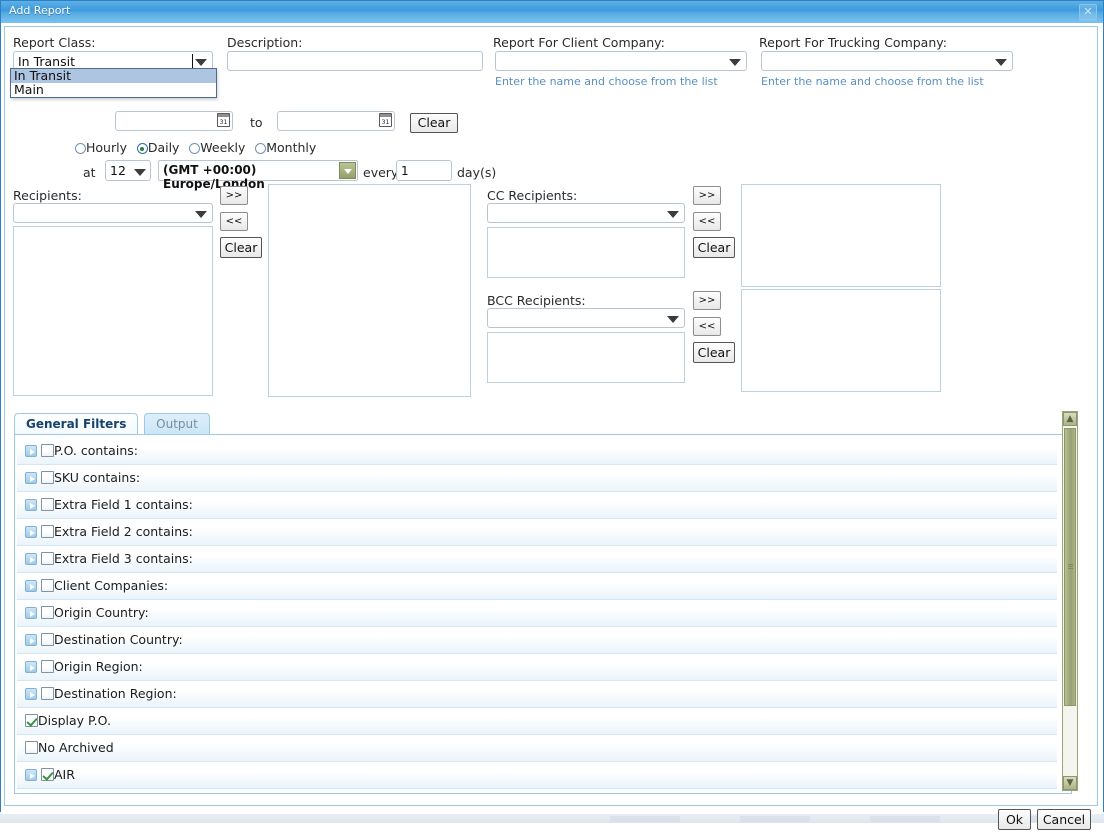 The width and height of the screenshot is (1104, 837). Describe the element at coordinates (234, 195) in the screenshot. I see `recipients-add-button: >>` at that location.